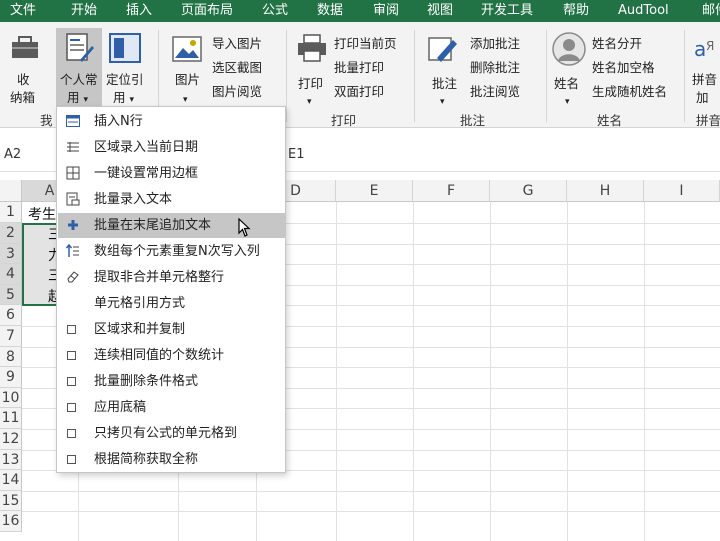 The image size is (720, 541). I want to click on row-header: 1, so click(11, 212).